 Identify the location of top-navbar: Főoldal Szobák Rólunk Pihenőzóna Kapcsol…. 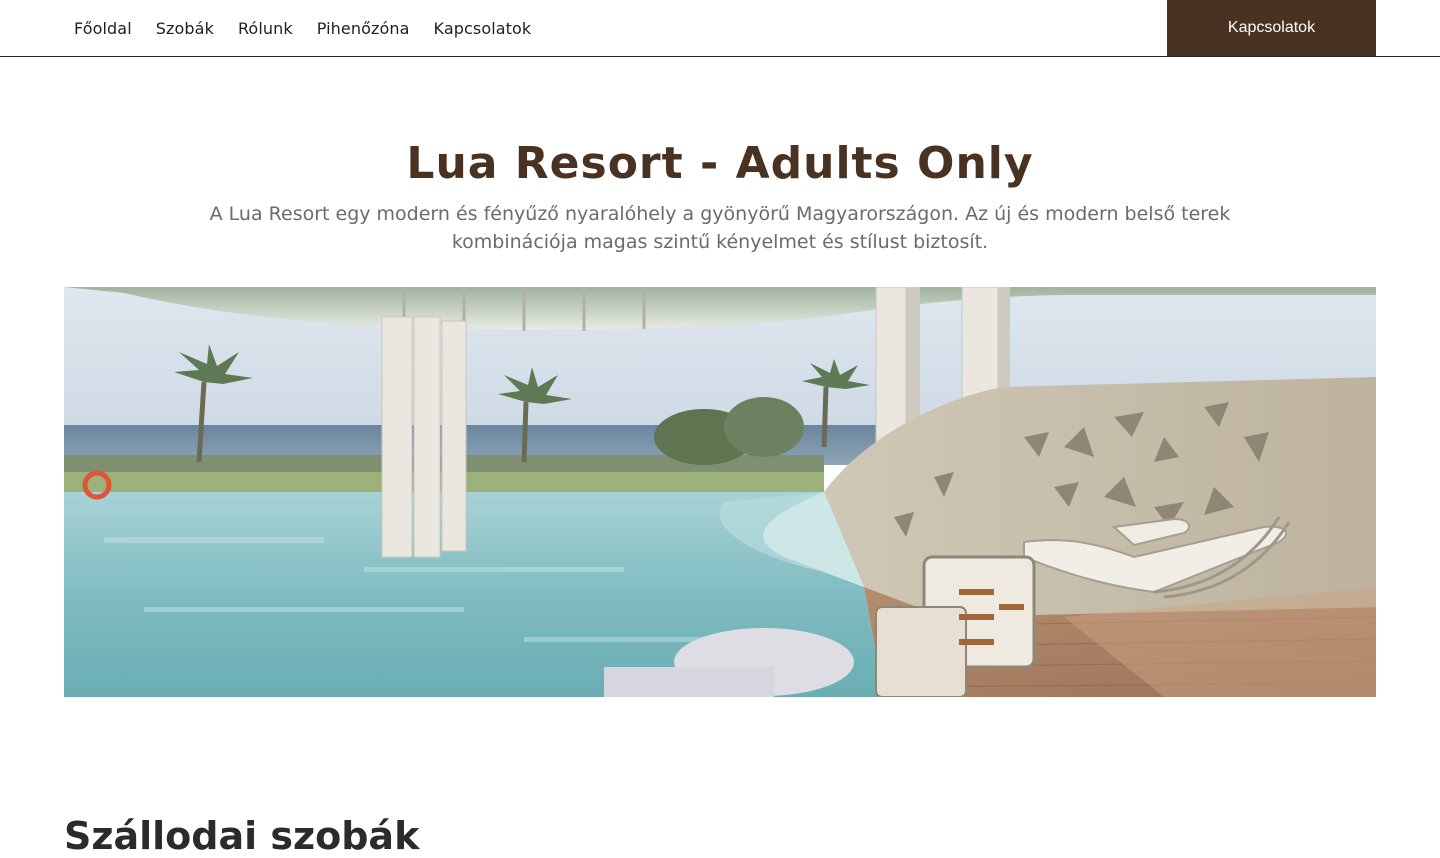
(720, 28).